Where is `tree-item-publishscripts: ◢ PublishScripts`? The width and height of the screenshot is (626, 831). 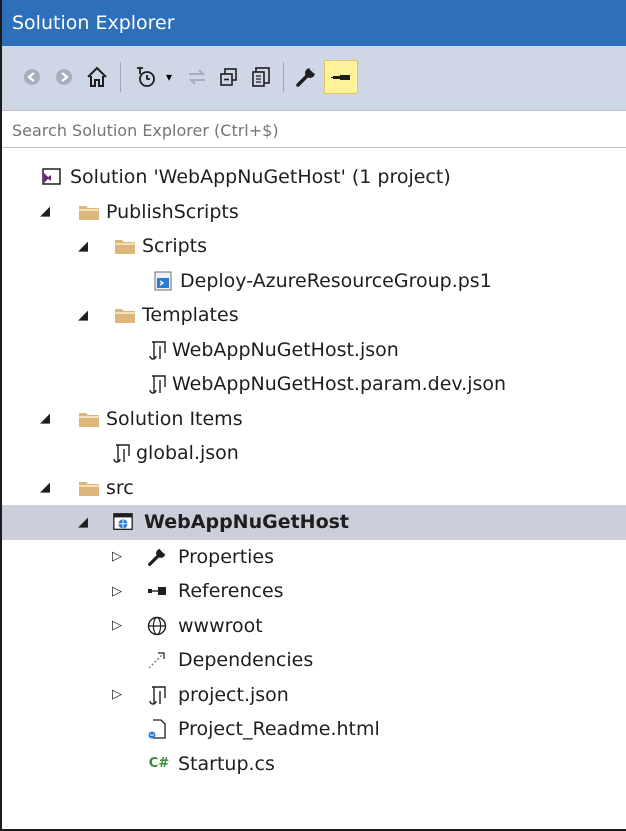
tree-item-publishscripts: ◢ PublishScripts is located at coordinates (314, 212).